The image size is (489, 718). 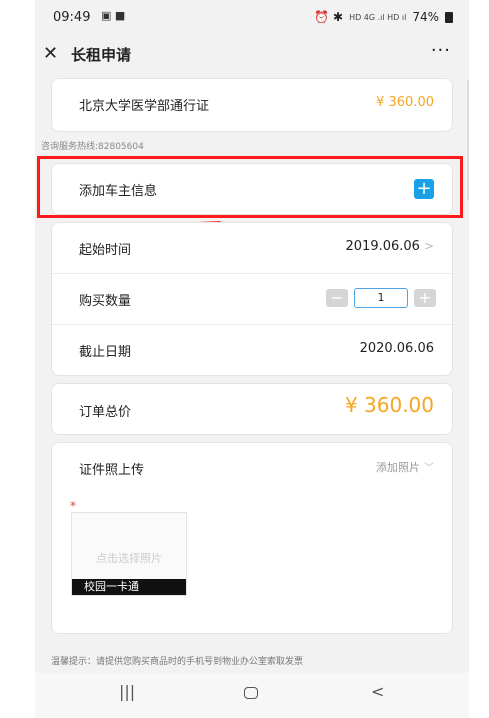 What do you see at coordinates (428, 246) in the screenshot?
I see `chevron-right-icon: >` at bounding box center [428, 246].